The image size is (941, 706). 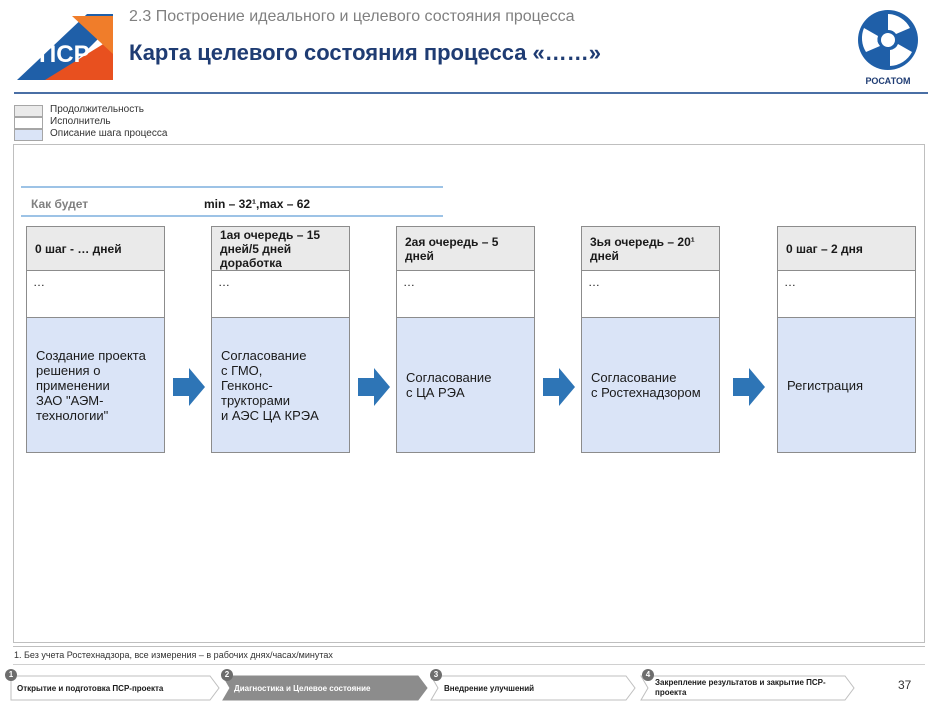 I want to click on step-duration: 2ая очередь – 5 дней, so click(x=465, y=249).